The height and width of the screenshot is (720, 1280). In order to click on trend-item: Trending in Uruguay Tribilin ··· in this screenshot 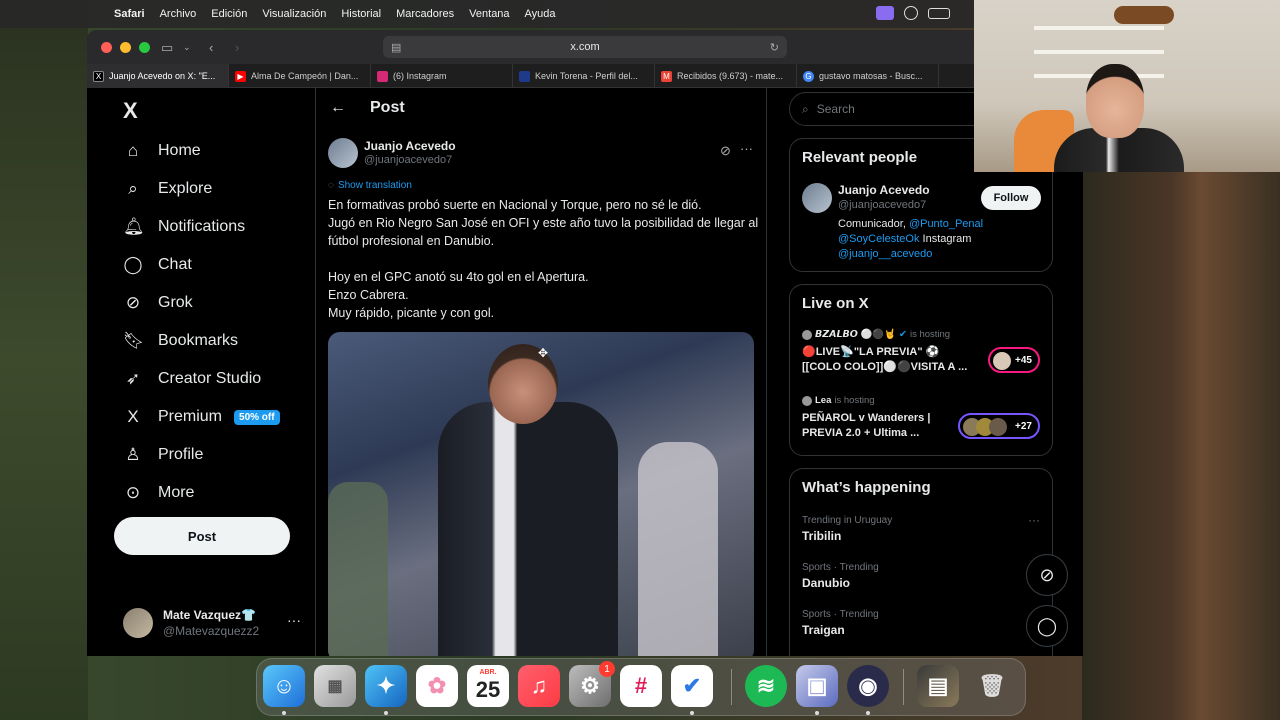, I will do `click(924, 528)`.